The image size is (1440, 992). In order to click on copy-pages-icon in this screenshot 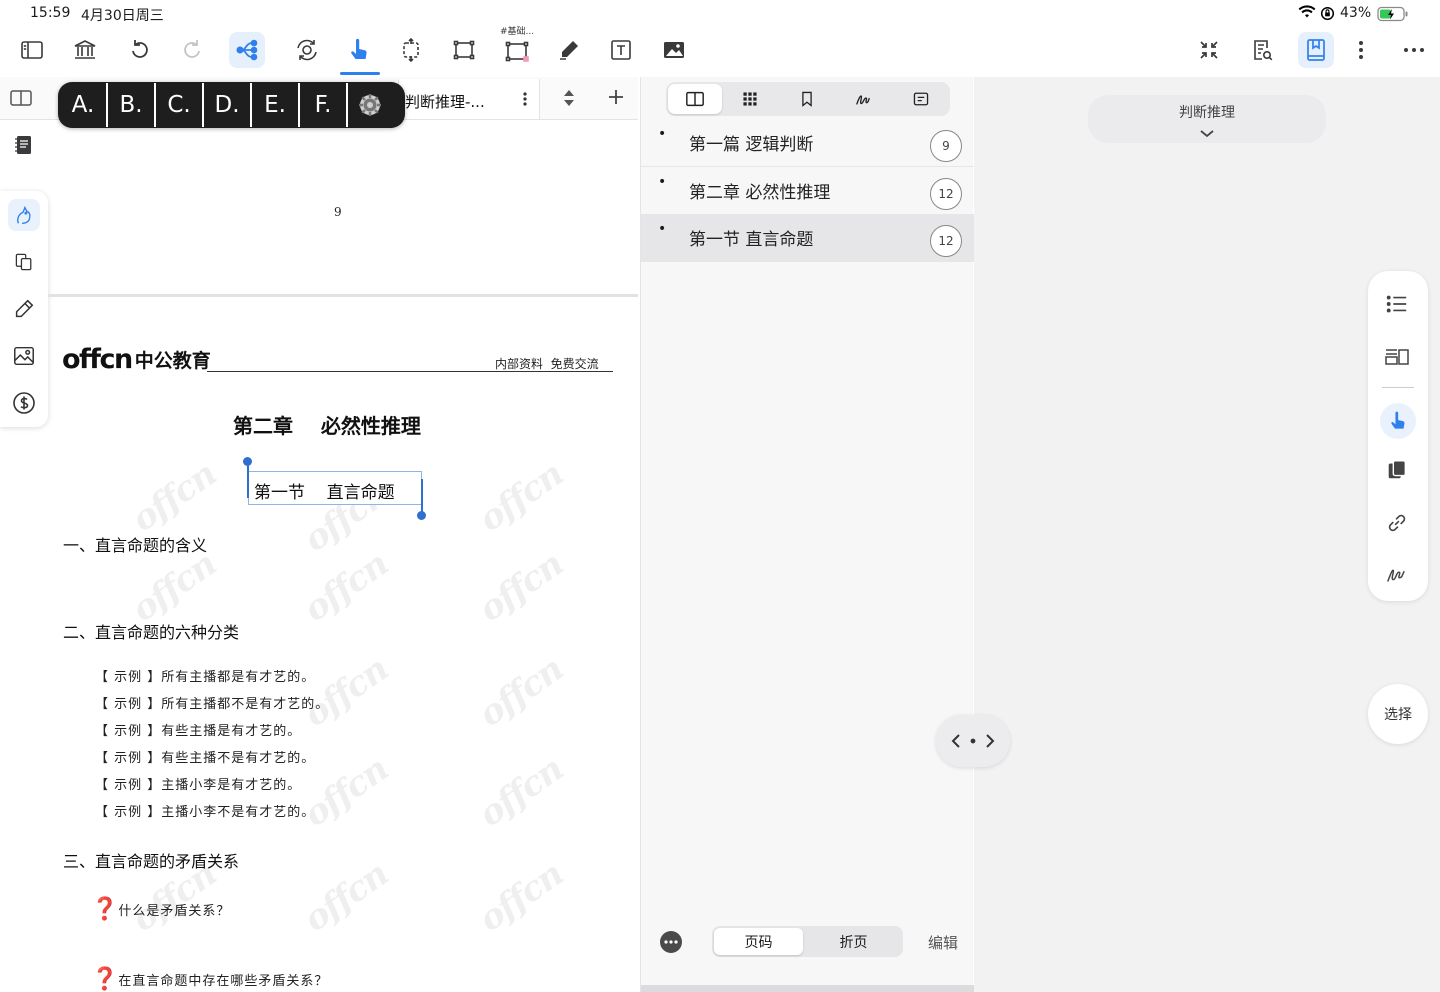, I will do `click(24, 262)`.